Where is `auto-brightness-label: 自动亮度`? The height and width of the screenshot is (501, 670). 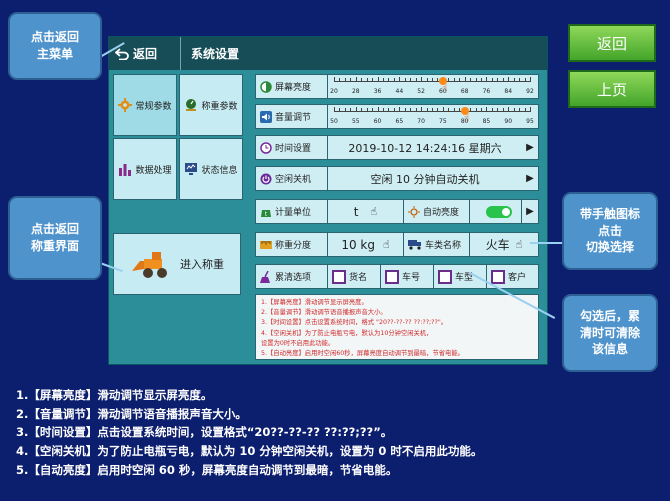 auto-brightness-label: 自动亮度 is located at coordinates (441, 213).